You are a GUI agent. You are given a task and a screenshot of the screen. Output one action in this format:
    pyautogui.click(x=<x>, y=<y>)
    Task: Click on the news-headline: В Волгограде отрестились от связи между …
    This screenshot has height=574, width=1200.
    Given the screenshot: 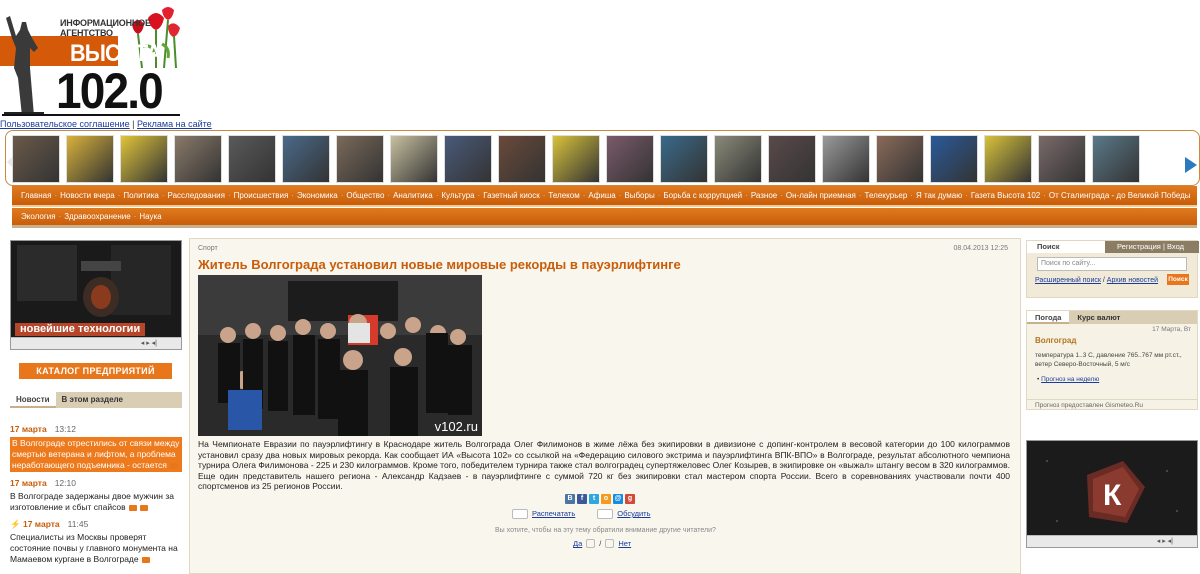 What is the action you would take?
    pyautogui.click(x=95, y=454)
    